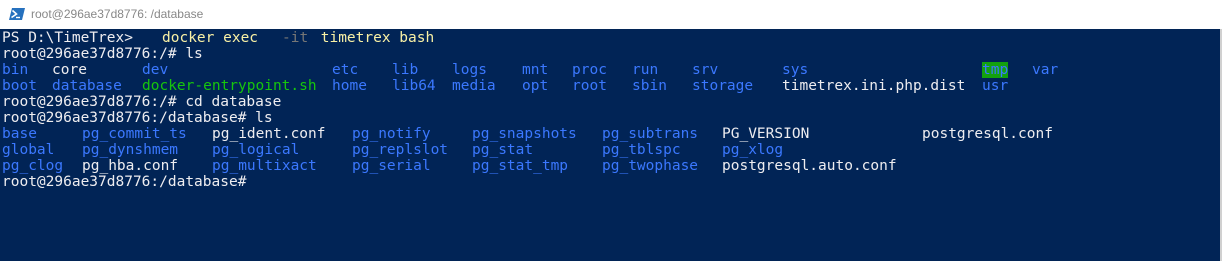  Describe the element at coordinates (142, 102) in the screenshot. I see `terminal-text: root@296ae37d8776:/# cd database` at that location.